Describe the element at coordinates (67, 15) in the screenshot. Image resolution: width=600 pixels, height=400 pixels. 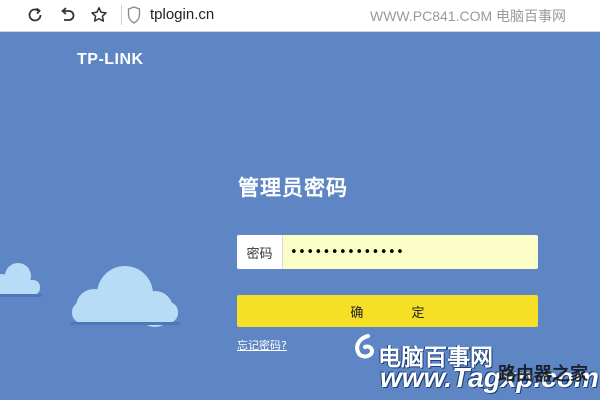
I see `back-icon` at that location.